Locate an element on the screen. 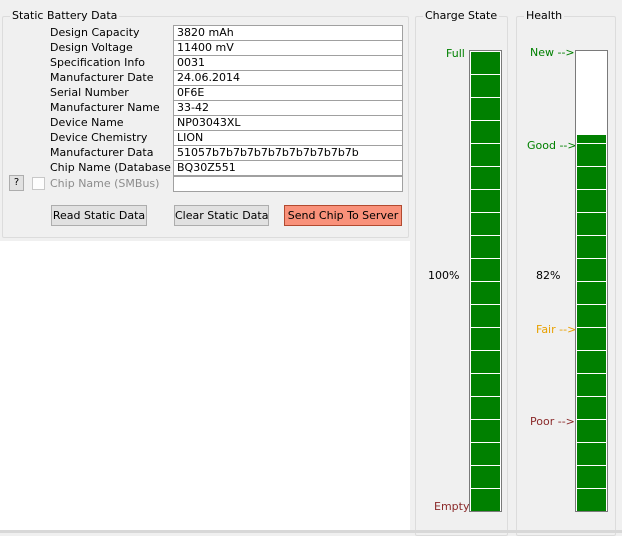  static-battery-data-title: Static Battery Data is located at coordinates (65, 16).